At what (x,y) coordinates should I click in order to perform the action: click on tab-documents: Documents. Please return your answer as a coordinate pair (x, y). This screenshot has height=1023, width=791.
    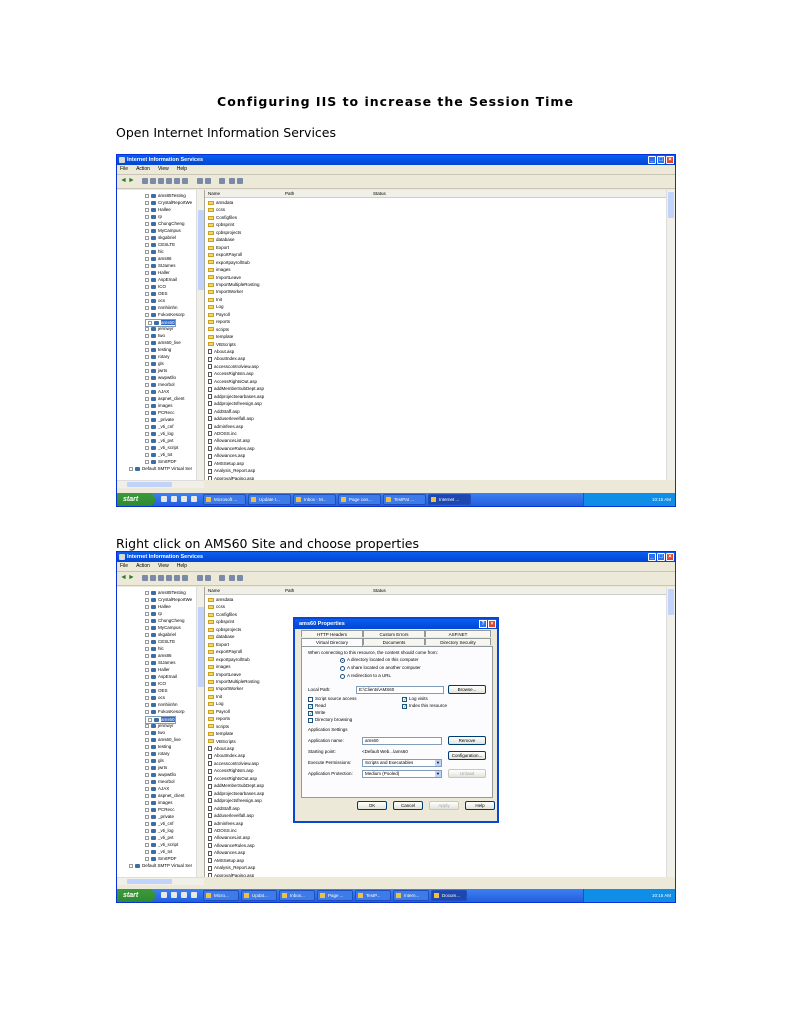
    Looking at the image, I should click on (394, 641).